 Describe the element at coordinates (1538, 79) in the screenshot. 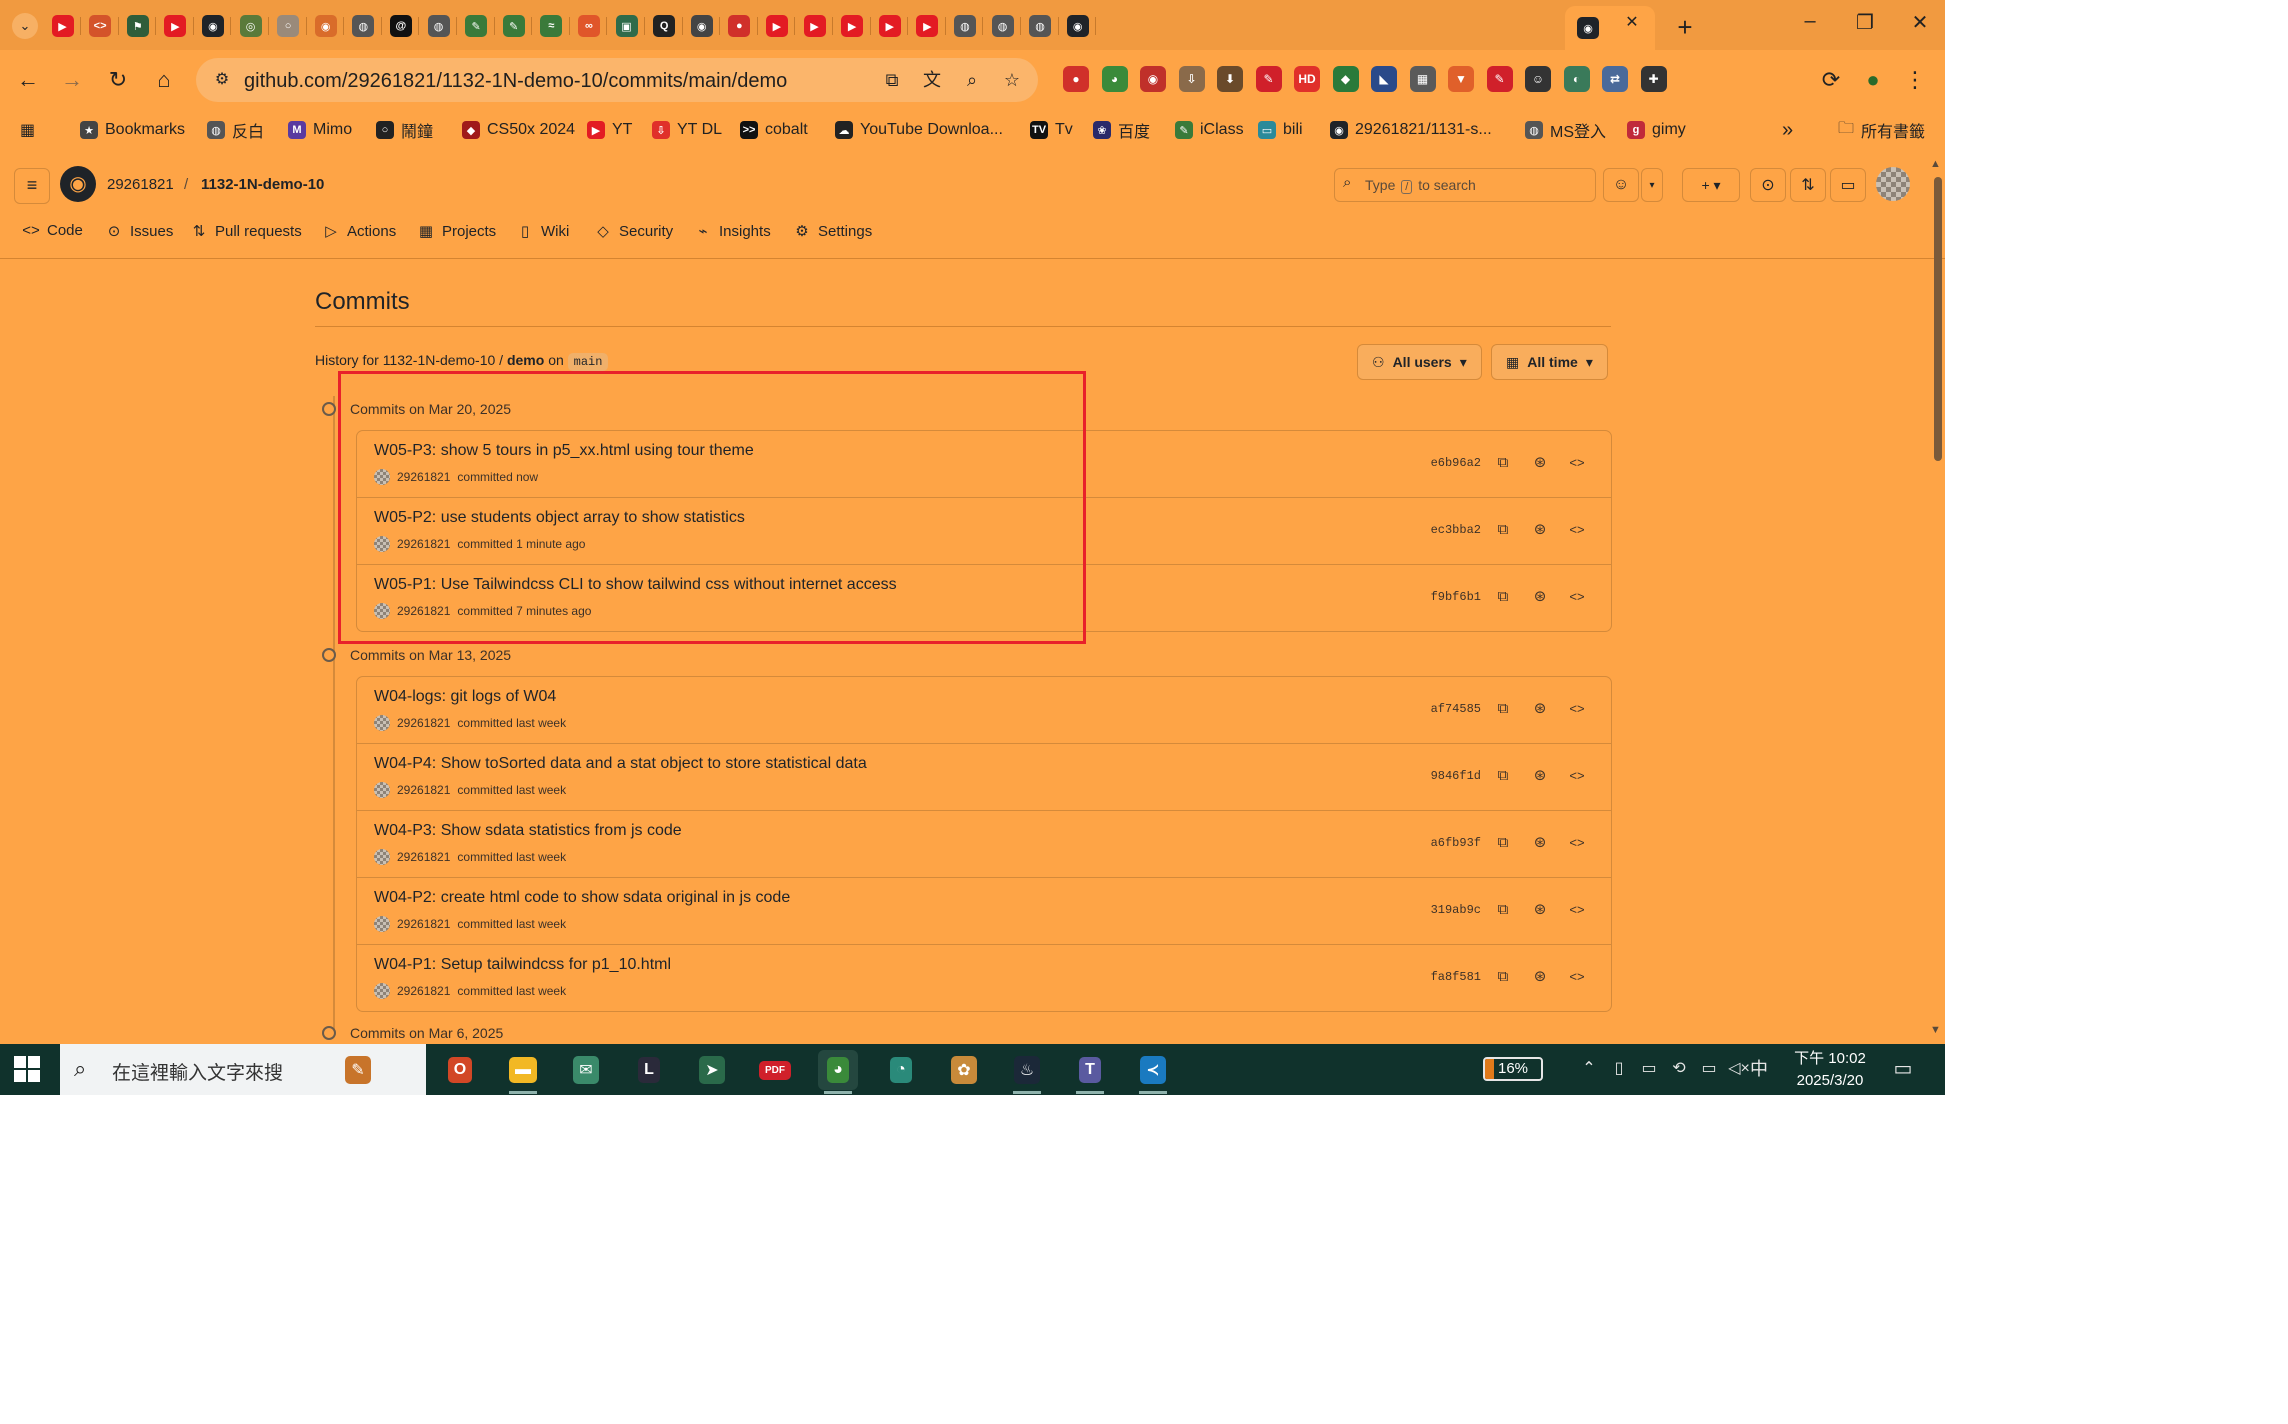

I see `face-extension-icon: ☺` at that location.